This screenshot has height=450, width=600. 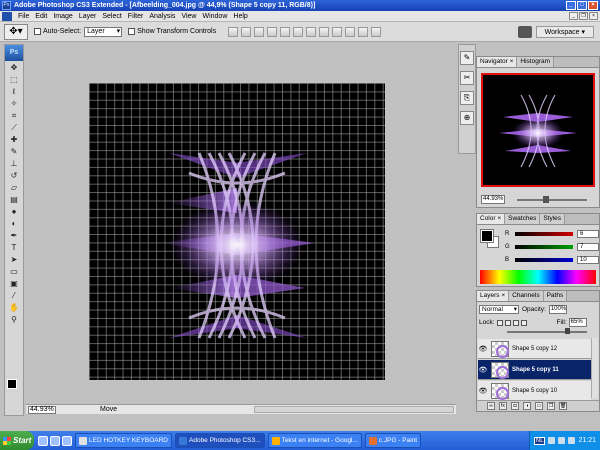 What do you see at coordinates (526, 296) in the screenshot?
I see `tab-channels: Channels` at bounding box center [526, 296].